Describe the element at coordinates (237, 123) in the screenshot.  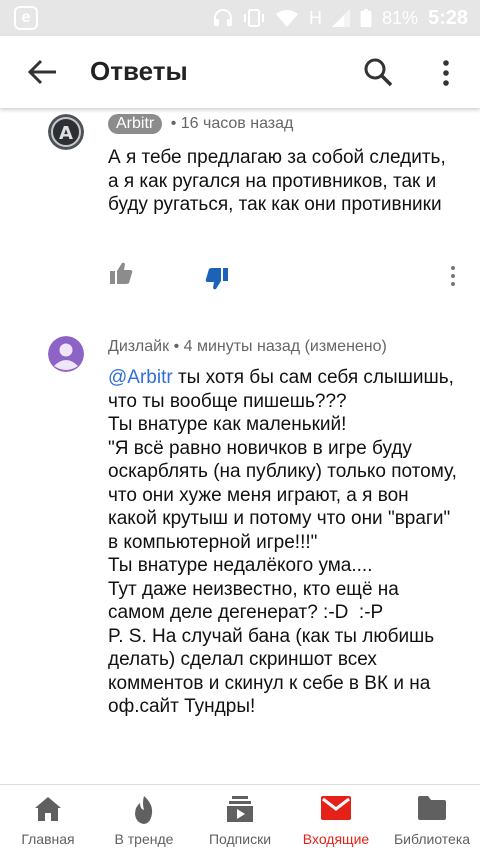
I see `comment-time: 16 часов назад` at that location.